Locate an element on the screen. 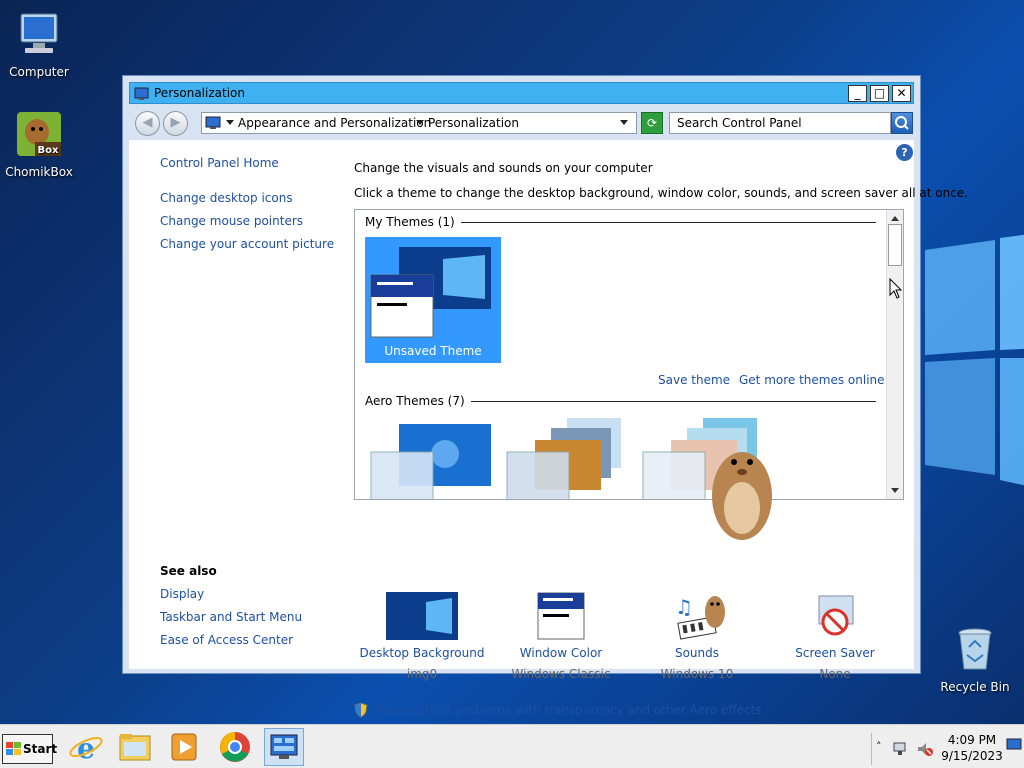  folder-icon is located at coordinates (135, 747).